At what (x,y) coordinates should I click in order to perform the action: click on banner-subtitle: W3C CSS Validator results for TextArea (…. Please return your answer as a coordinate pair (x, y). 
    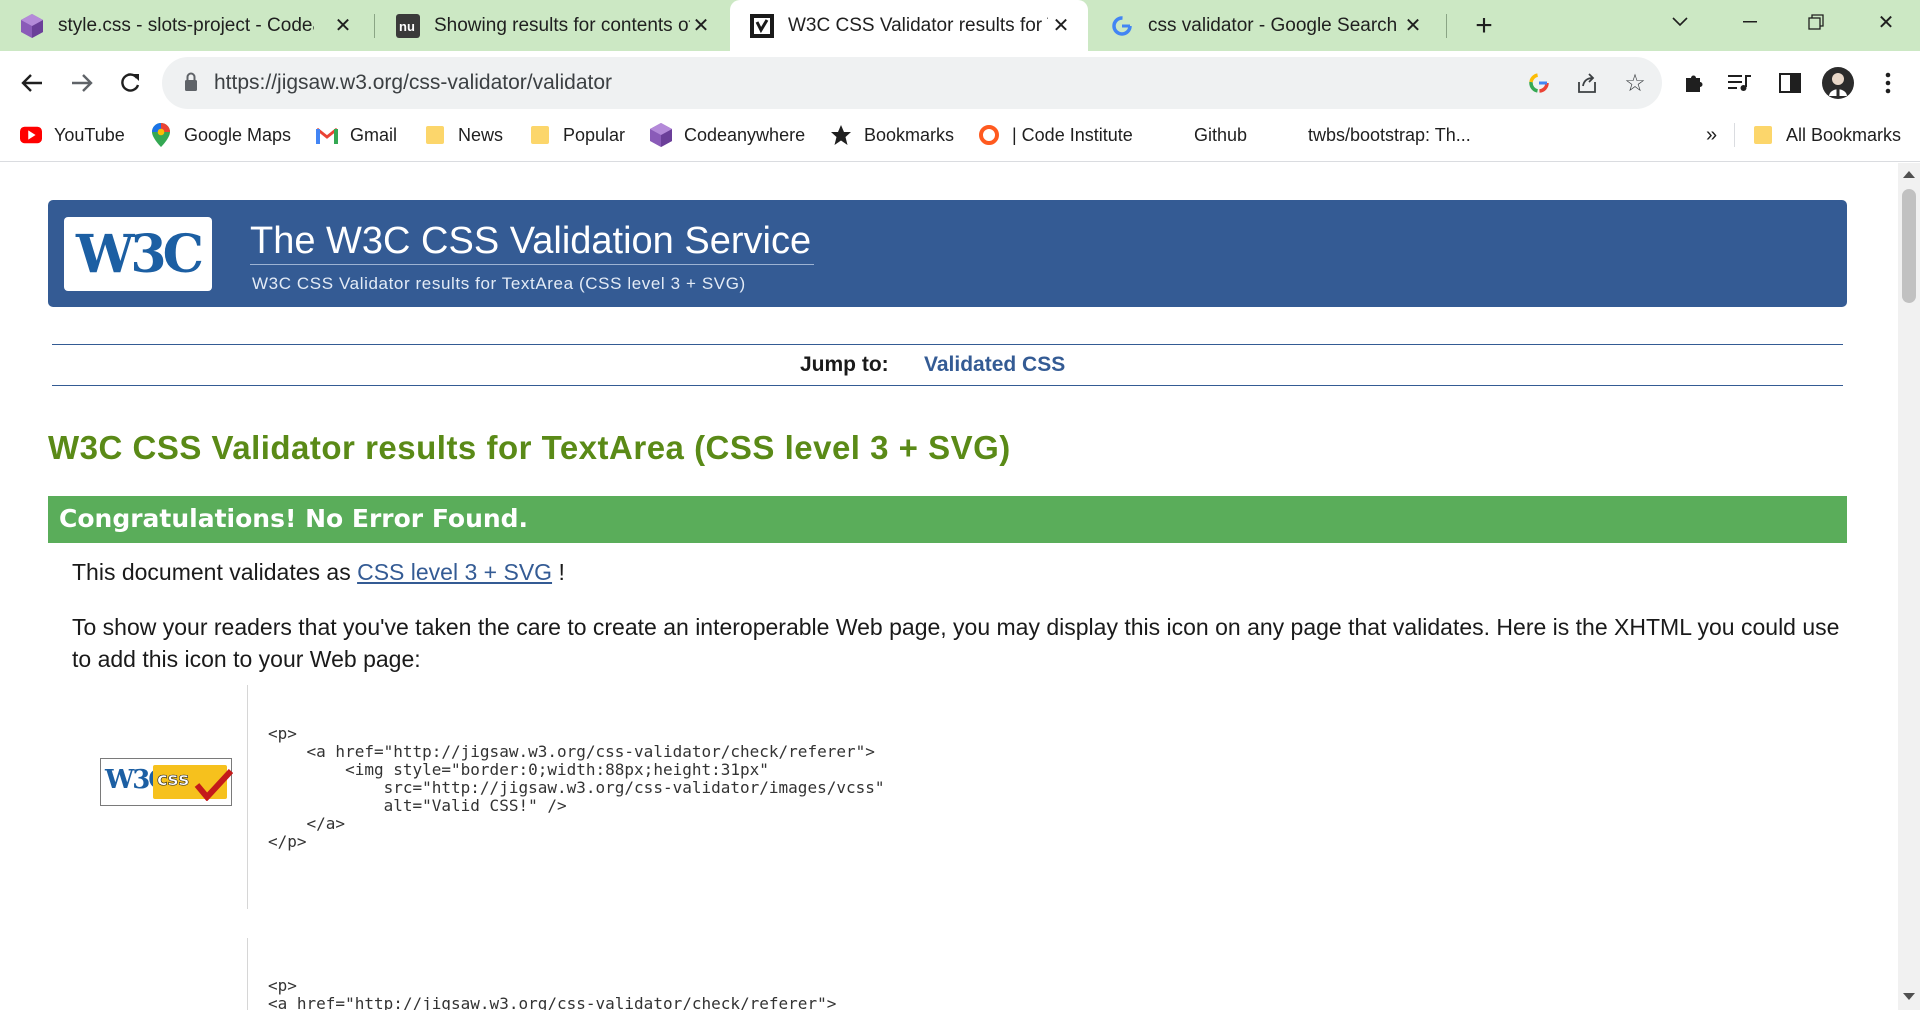
    Looking at the image, I should click on (499, 283).